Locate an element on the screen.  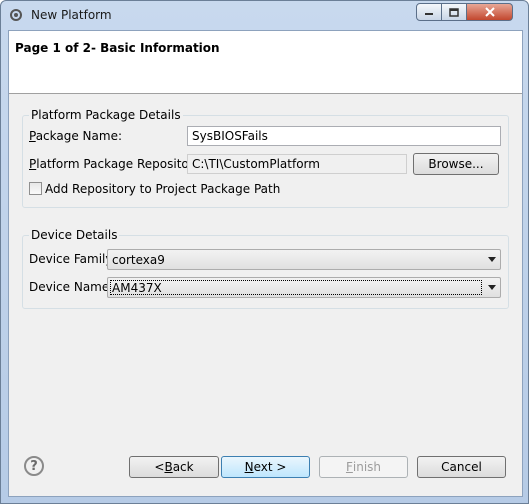
device-name-value: AM437X is located at coordinates (137, 288).